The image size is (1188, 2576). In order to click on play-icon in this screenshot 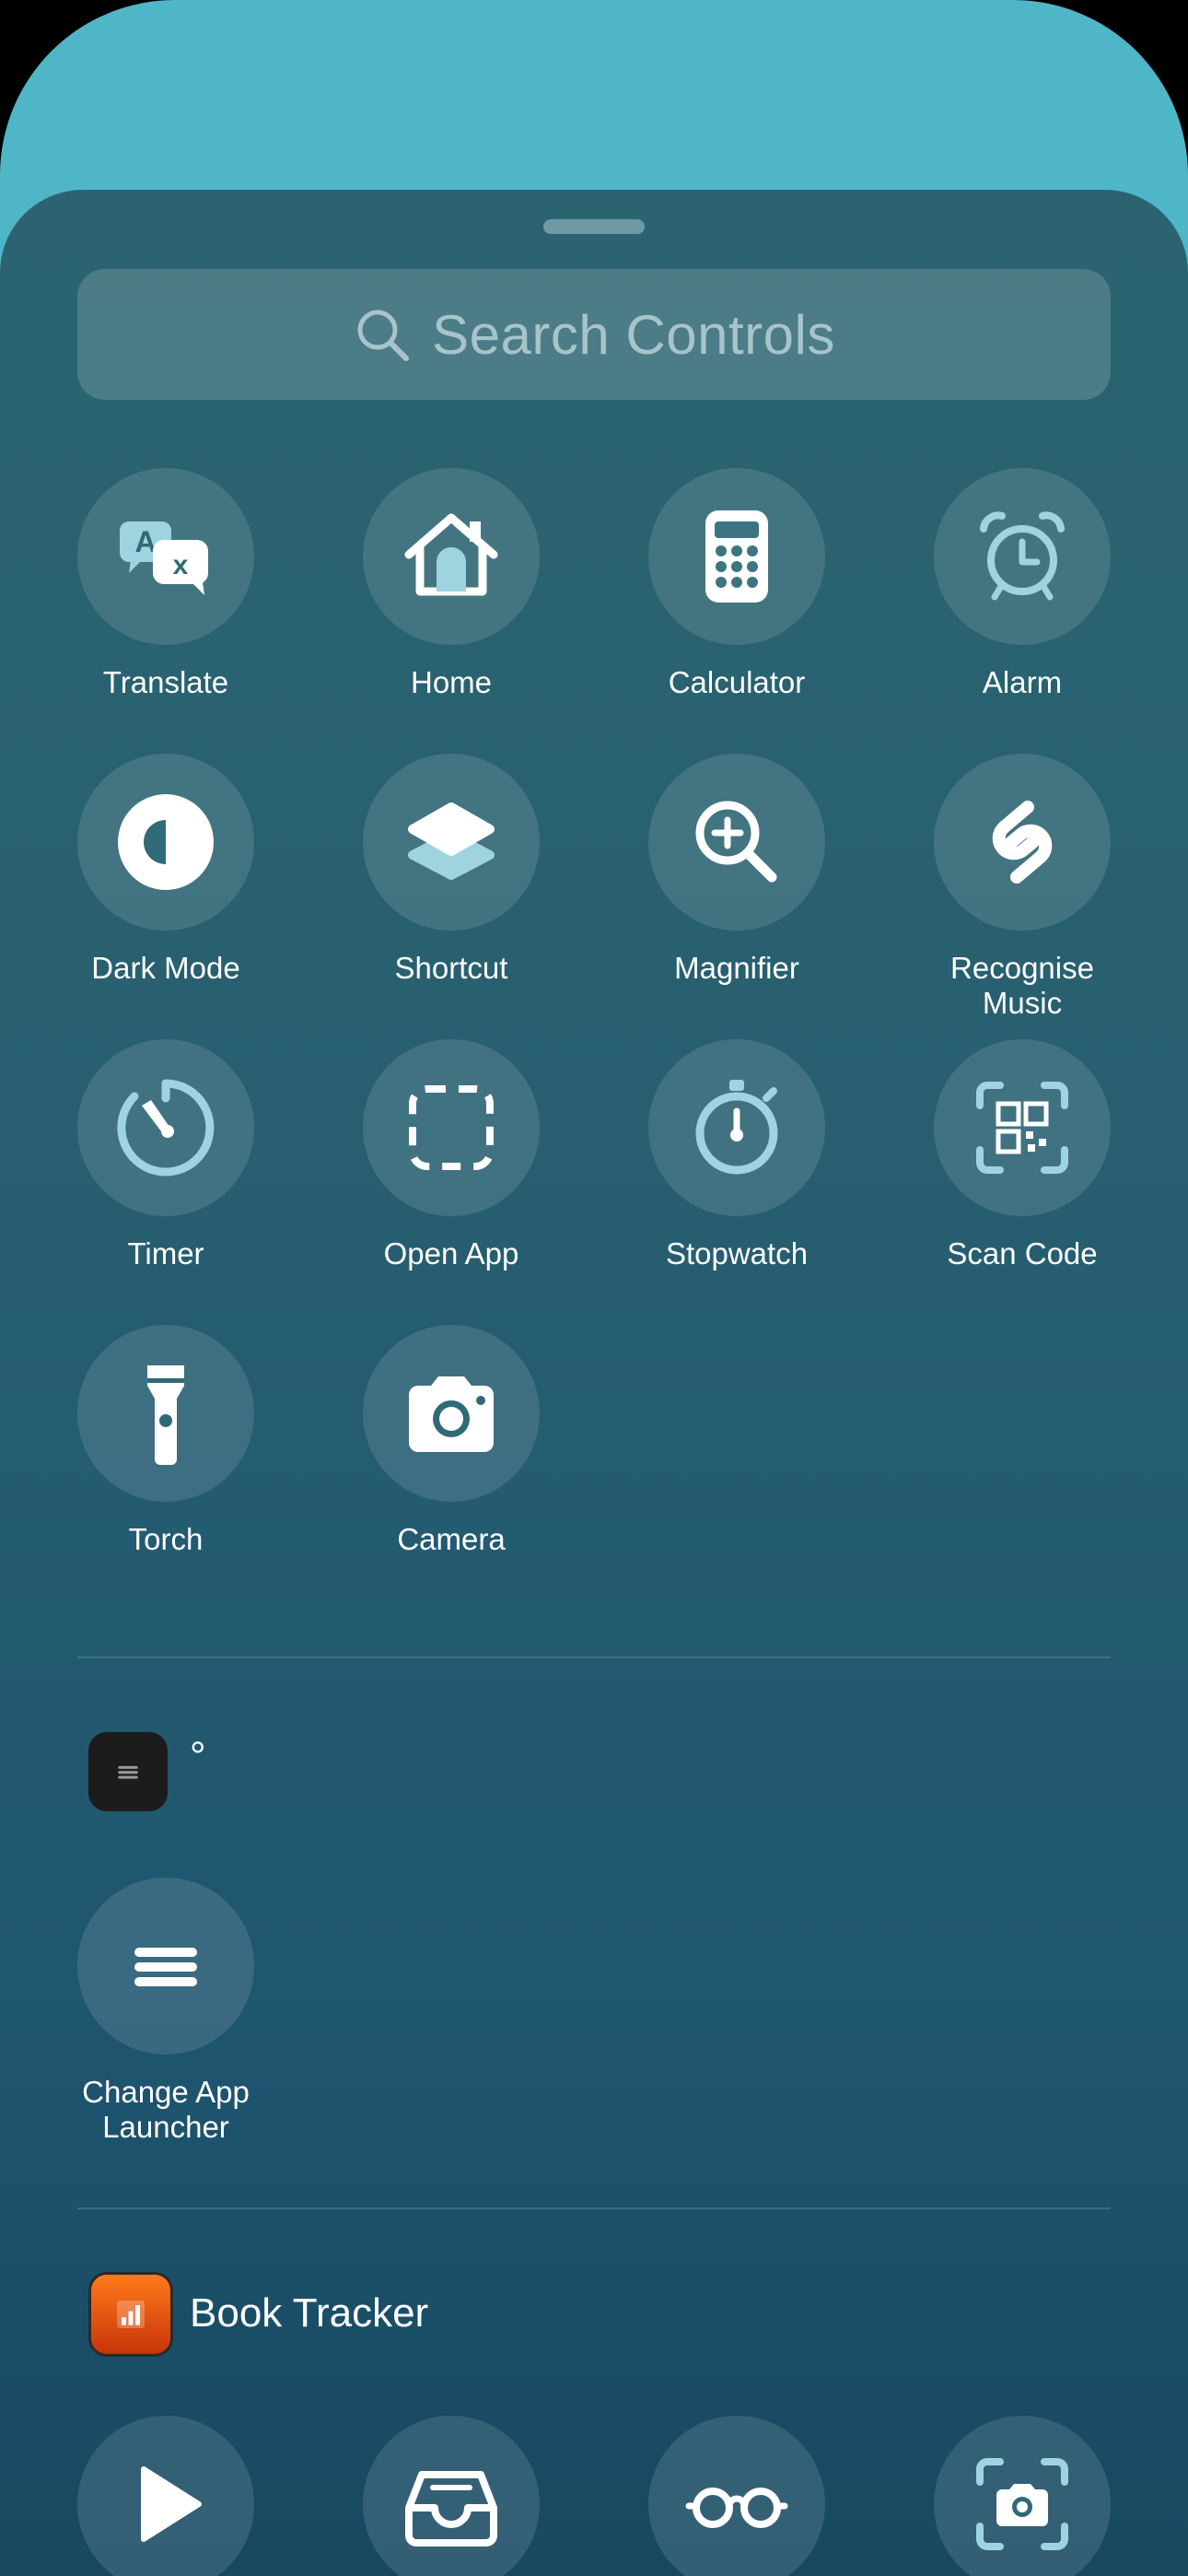, I will do `click(172, 2504)`.